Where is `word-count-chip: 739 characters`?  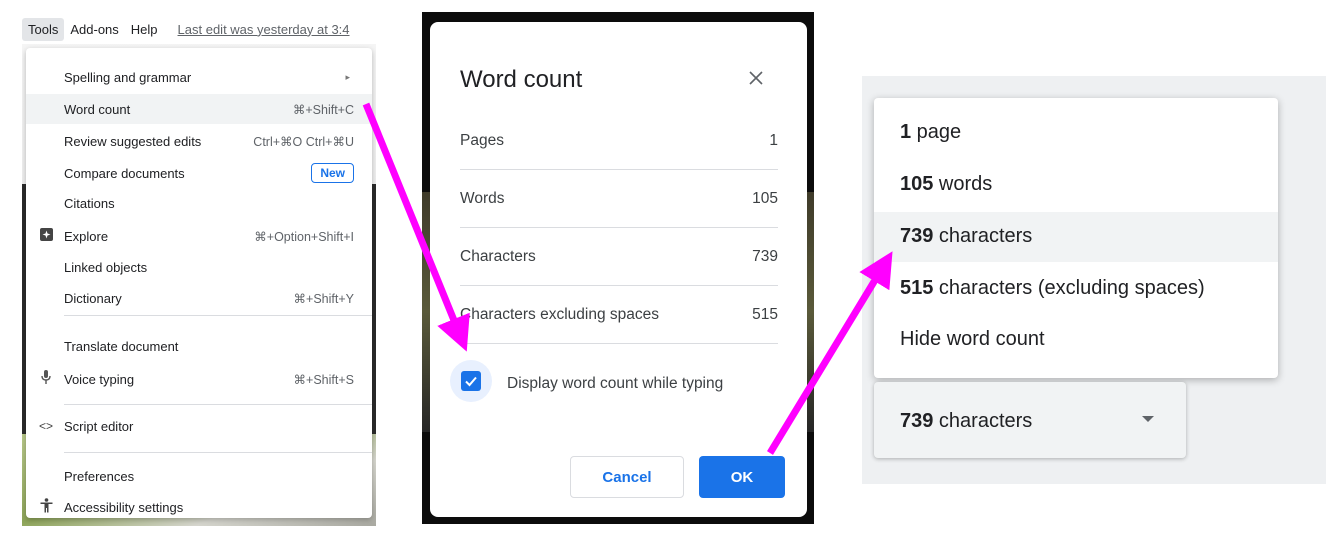
word-count-chip: 739 characters is located at coordinates (1030, 420).